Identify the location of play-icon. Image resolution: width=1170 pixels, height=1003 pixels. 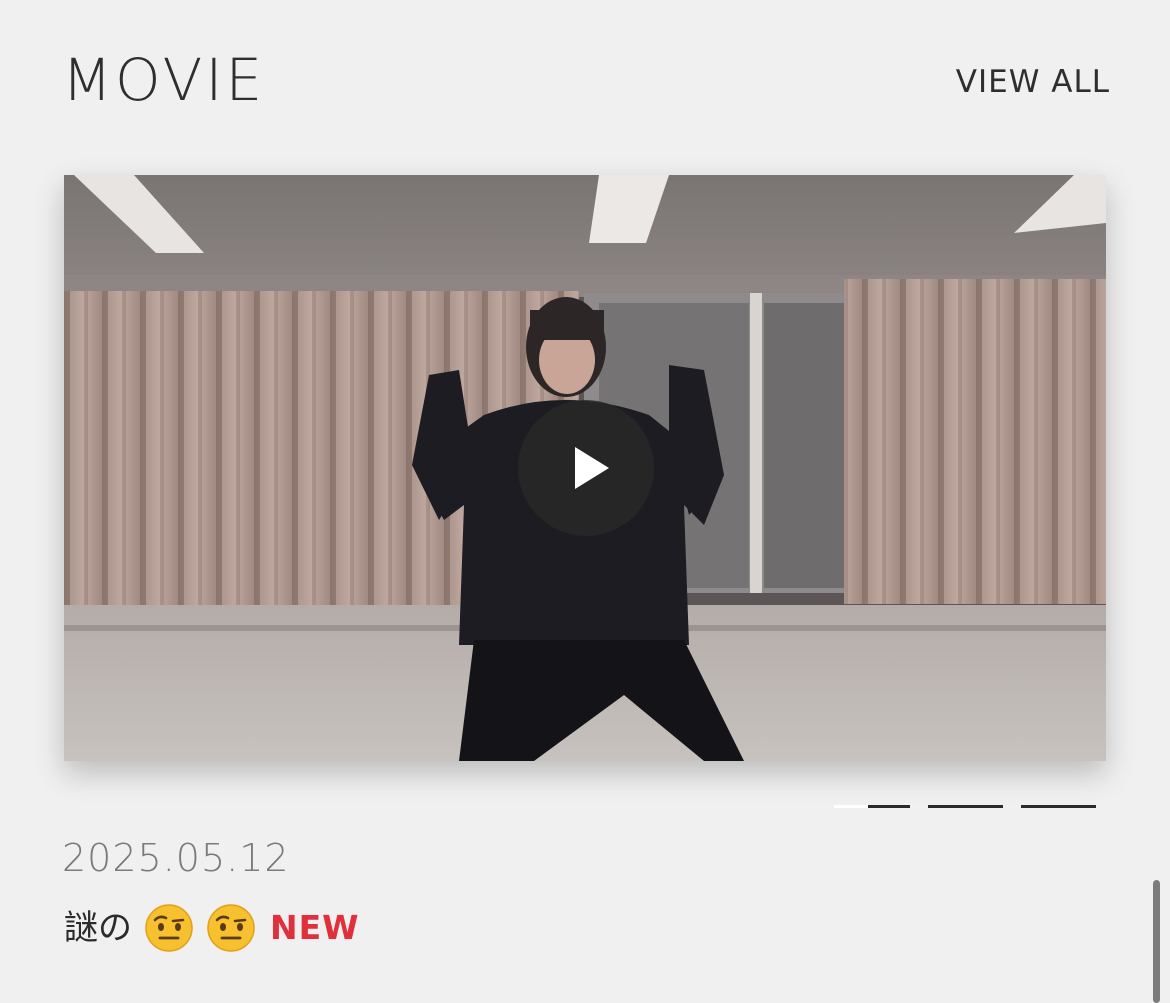
(592, 468).